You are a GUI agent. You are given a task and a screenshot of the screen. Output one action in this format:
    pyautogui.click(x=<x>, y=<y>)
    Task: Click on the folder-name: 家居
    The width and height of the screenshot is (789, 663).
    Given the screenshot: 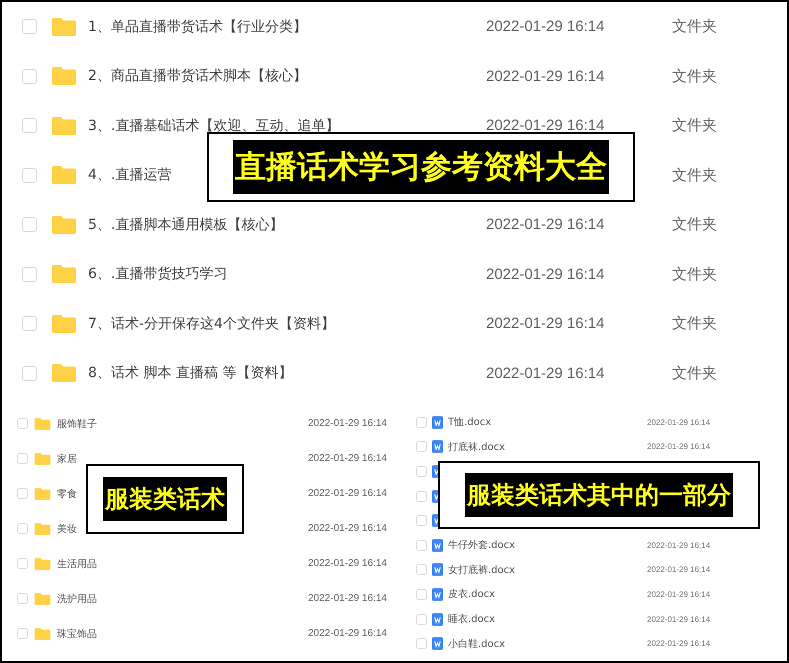 What is the action you would take?
    pyautogui.click(x=67, y=459)
    